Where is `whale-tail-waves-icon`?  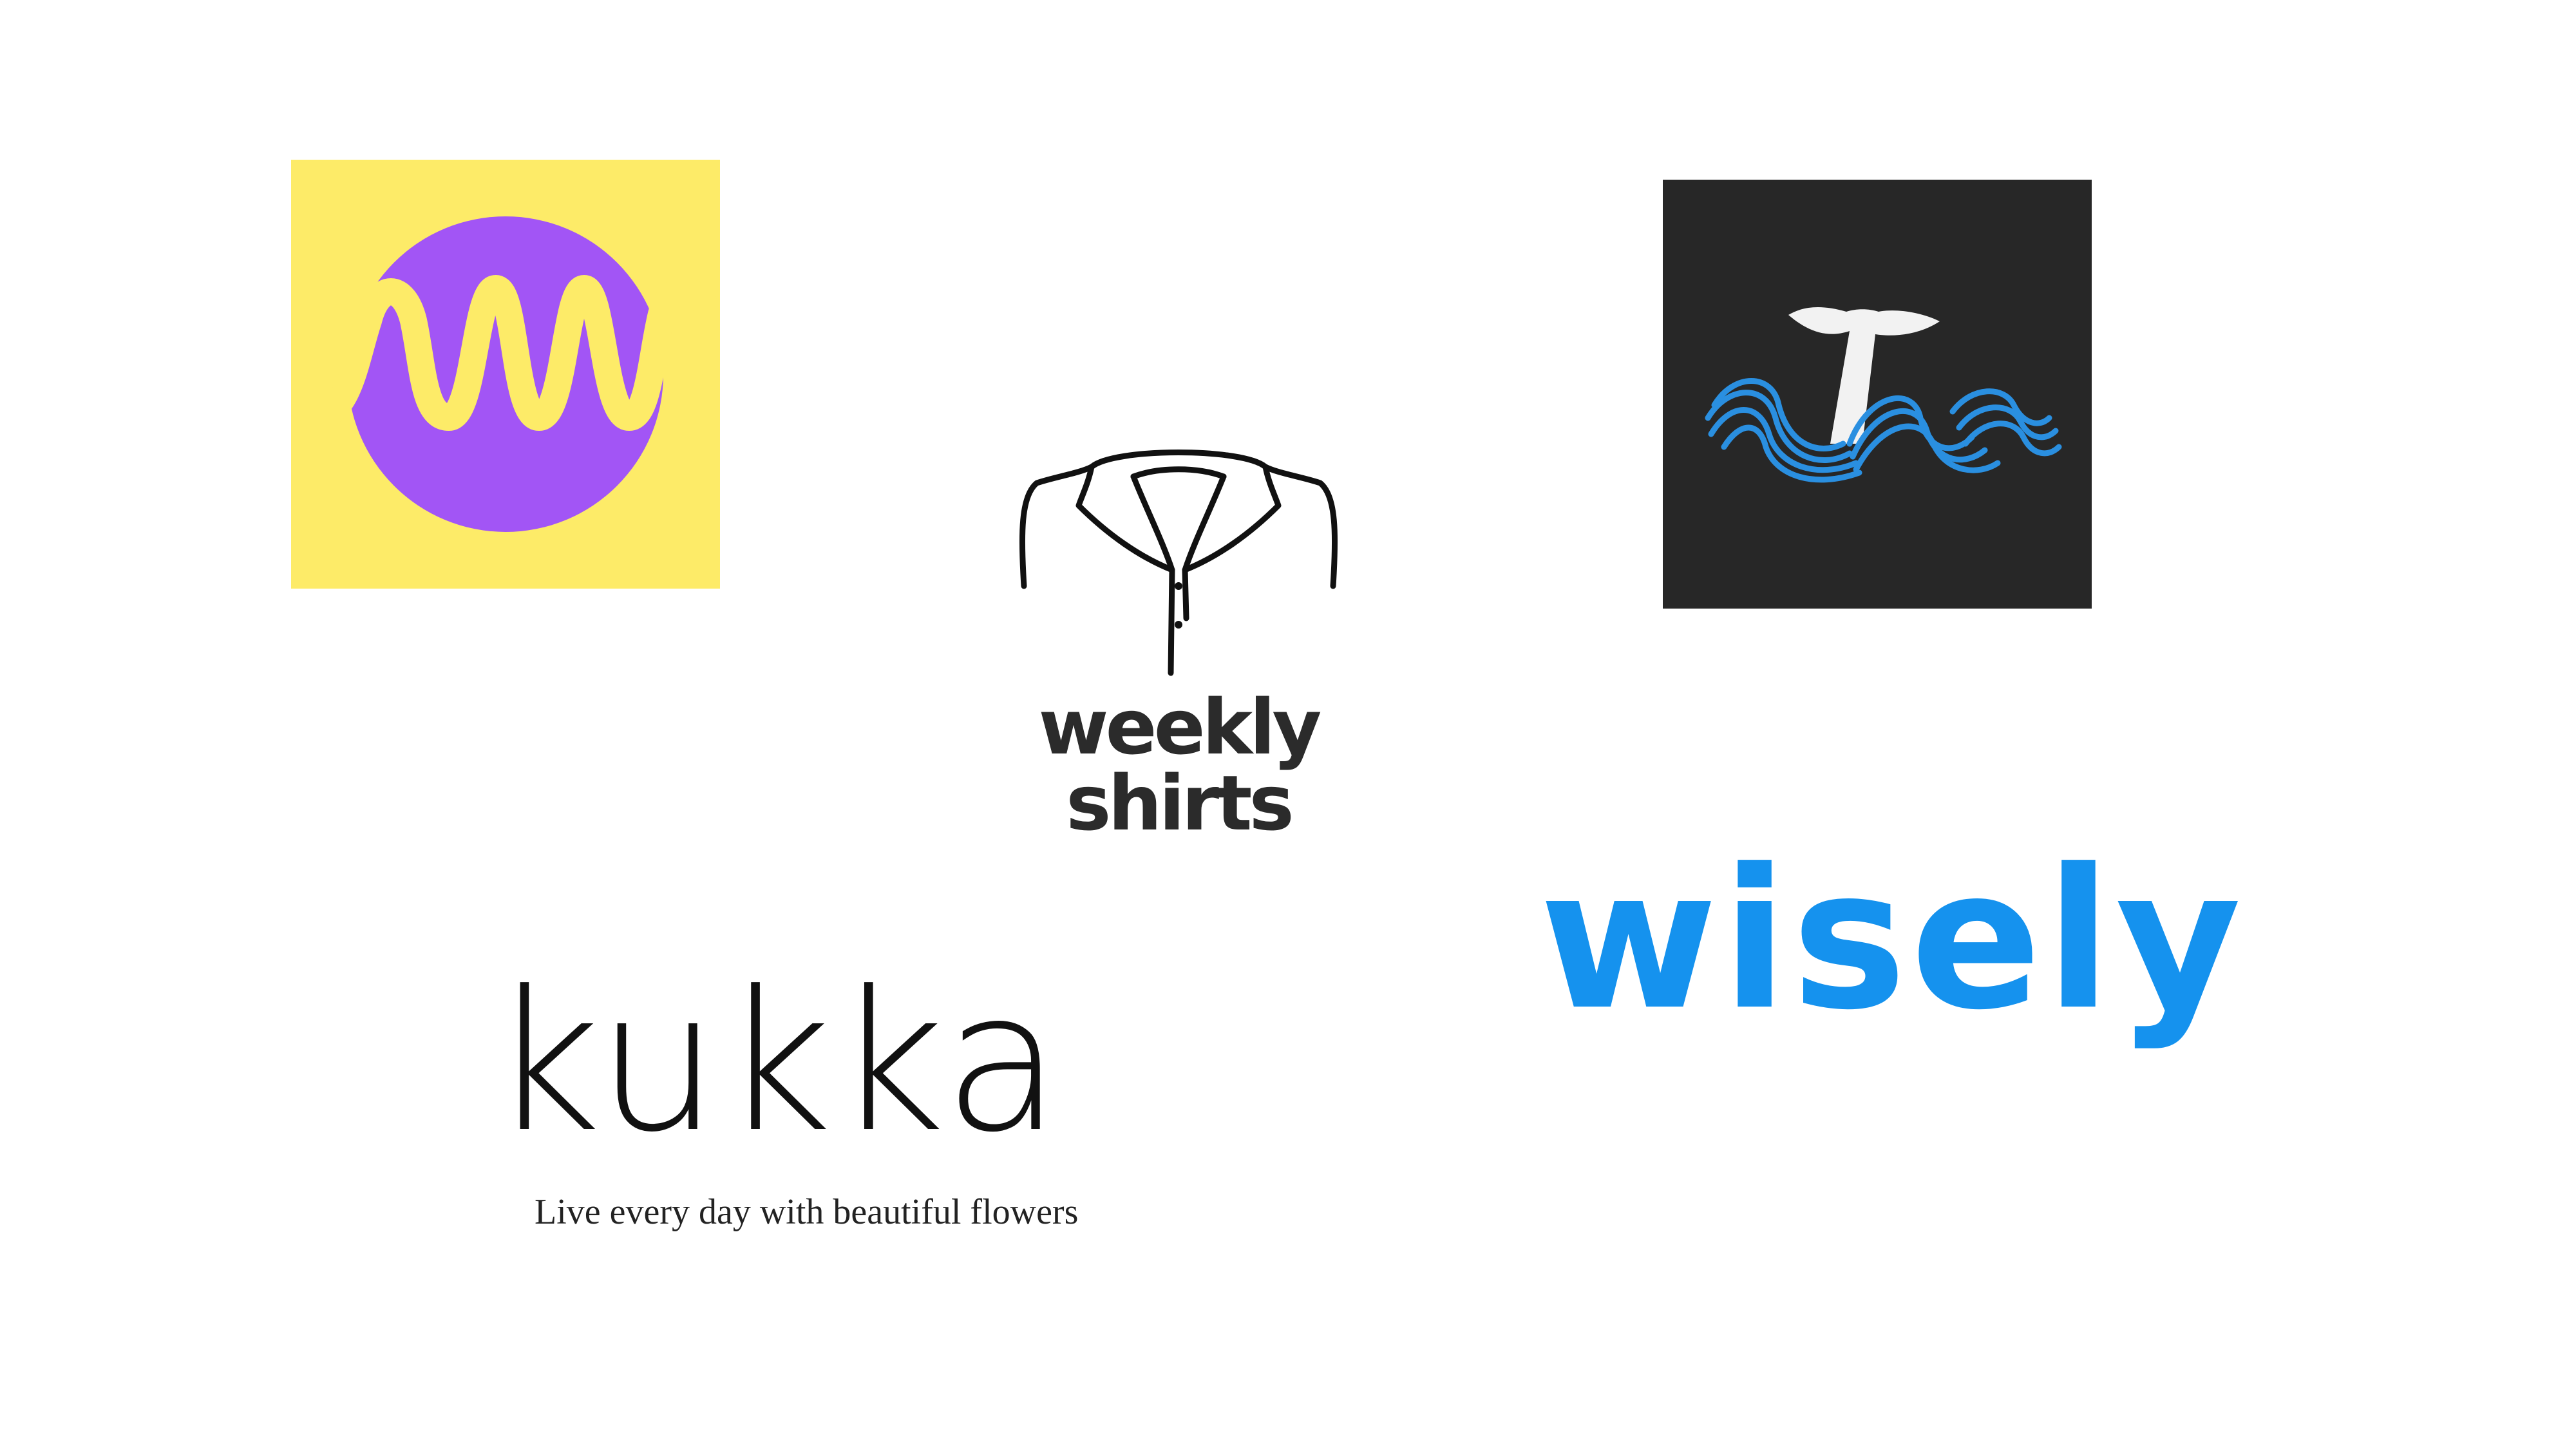
whale-tail-waves-icon is located at coordinates (1878, 395).